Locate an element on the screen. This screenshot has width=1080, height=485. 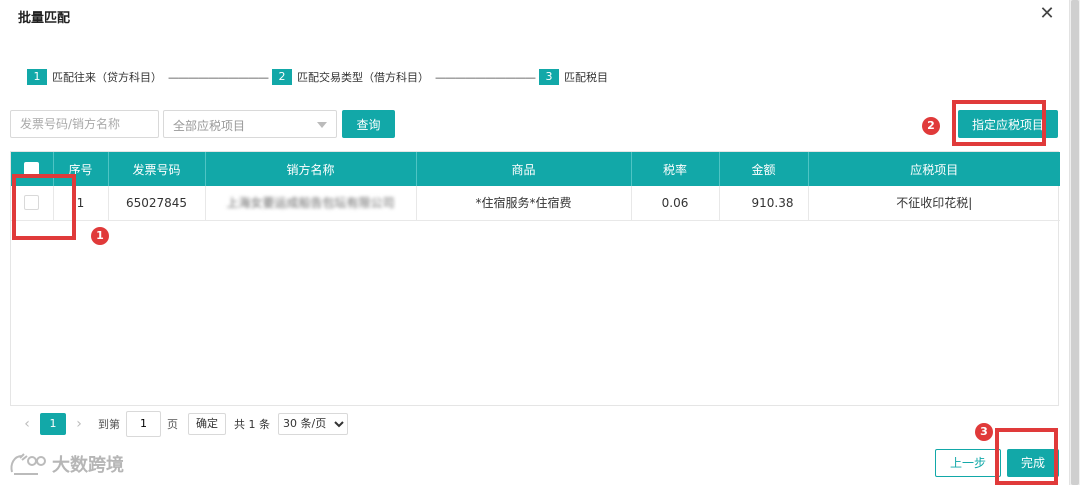
tax-rate: 0.06 is located at coordinates (675, 203).